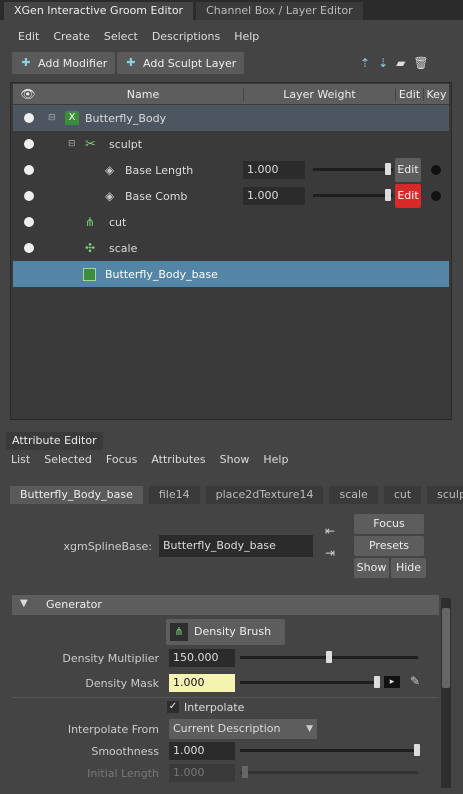 The image size is (463, 794). Describe the element at coordinates (74, 604) in the screenshot. I see `section-title: Generator` at that location.